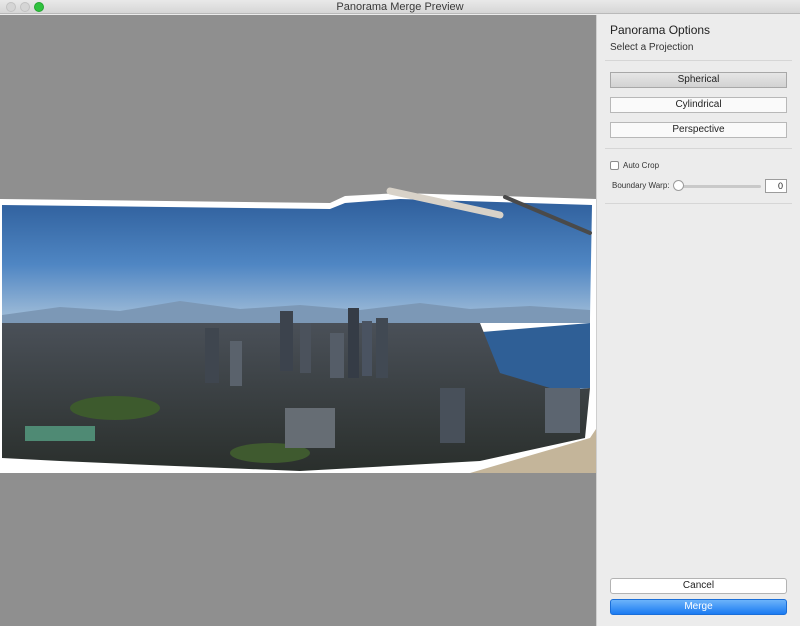  Describe the element at coordinates (698, 105) in the screenshot. I see `cylindrical-button: Cylindrical` at that location.